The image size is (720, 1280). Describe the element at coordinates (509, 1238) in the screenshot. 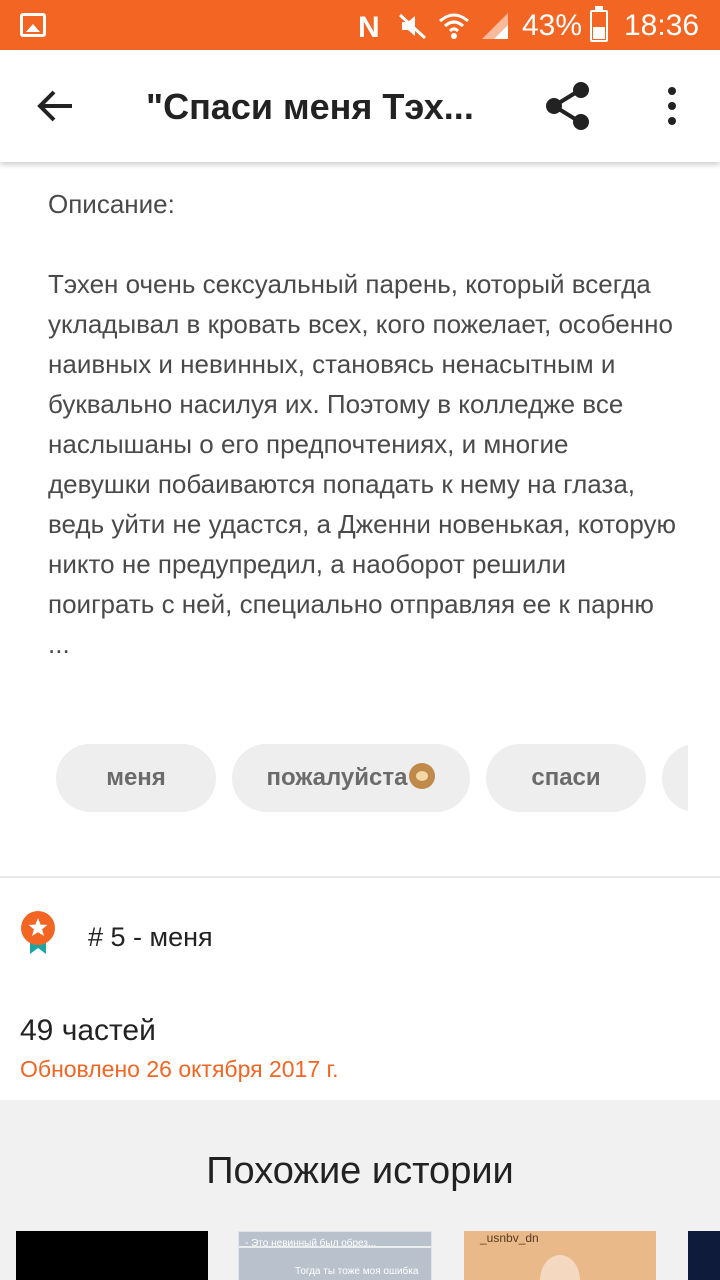

I see `cover-caption: _usnbv_dn` at that location.